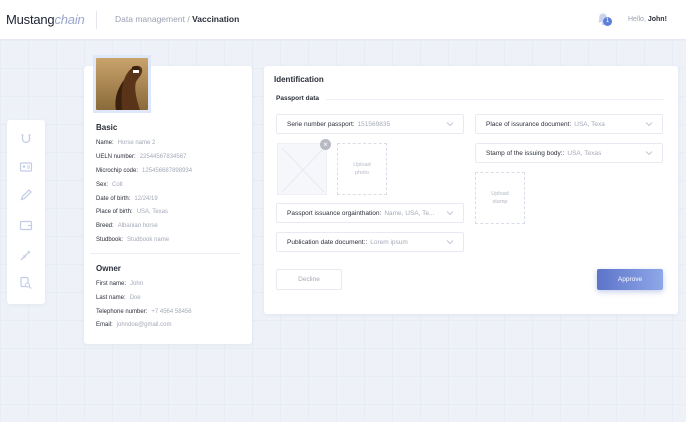  Describe the element at coordinates (109, 185) in the screenshot. I see `basic-field-sex: Sex: Colt` at that location.